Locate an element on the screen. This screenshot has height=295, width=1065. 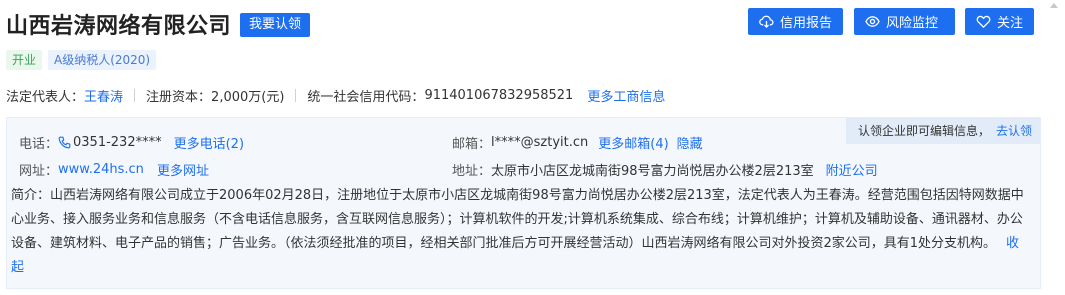
risk-monitor-label: 风险监控 is located at coordinates (912, 23).